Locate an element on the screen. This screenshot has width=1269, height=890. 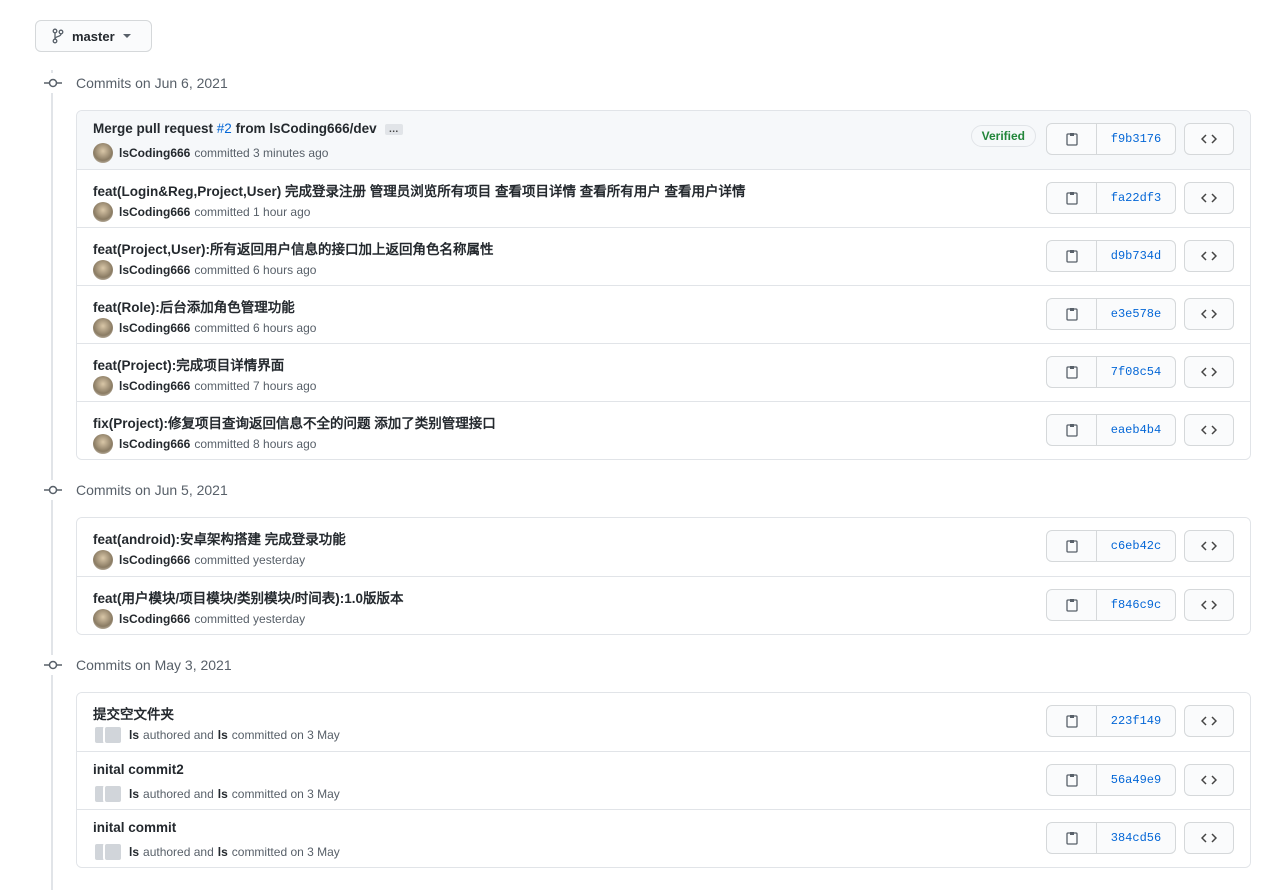
commit-message-link: feat(Role):后台添加角色管理功能 is located at coordinates (194, 307).